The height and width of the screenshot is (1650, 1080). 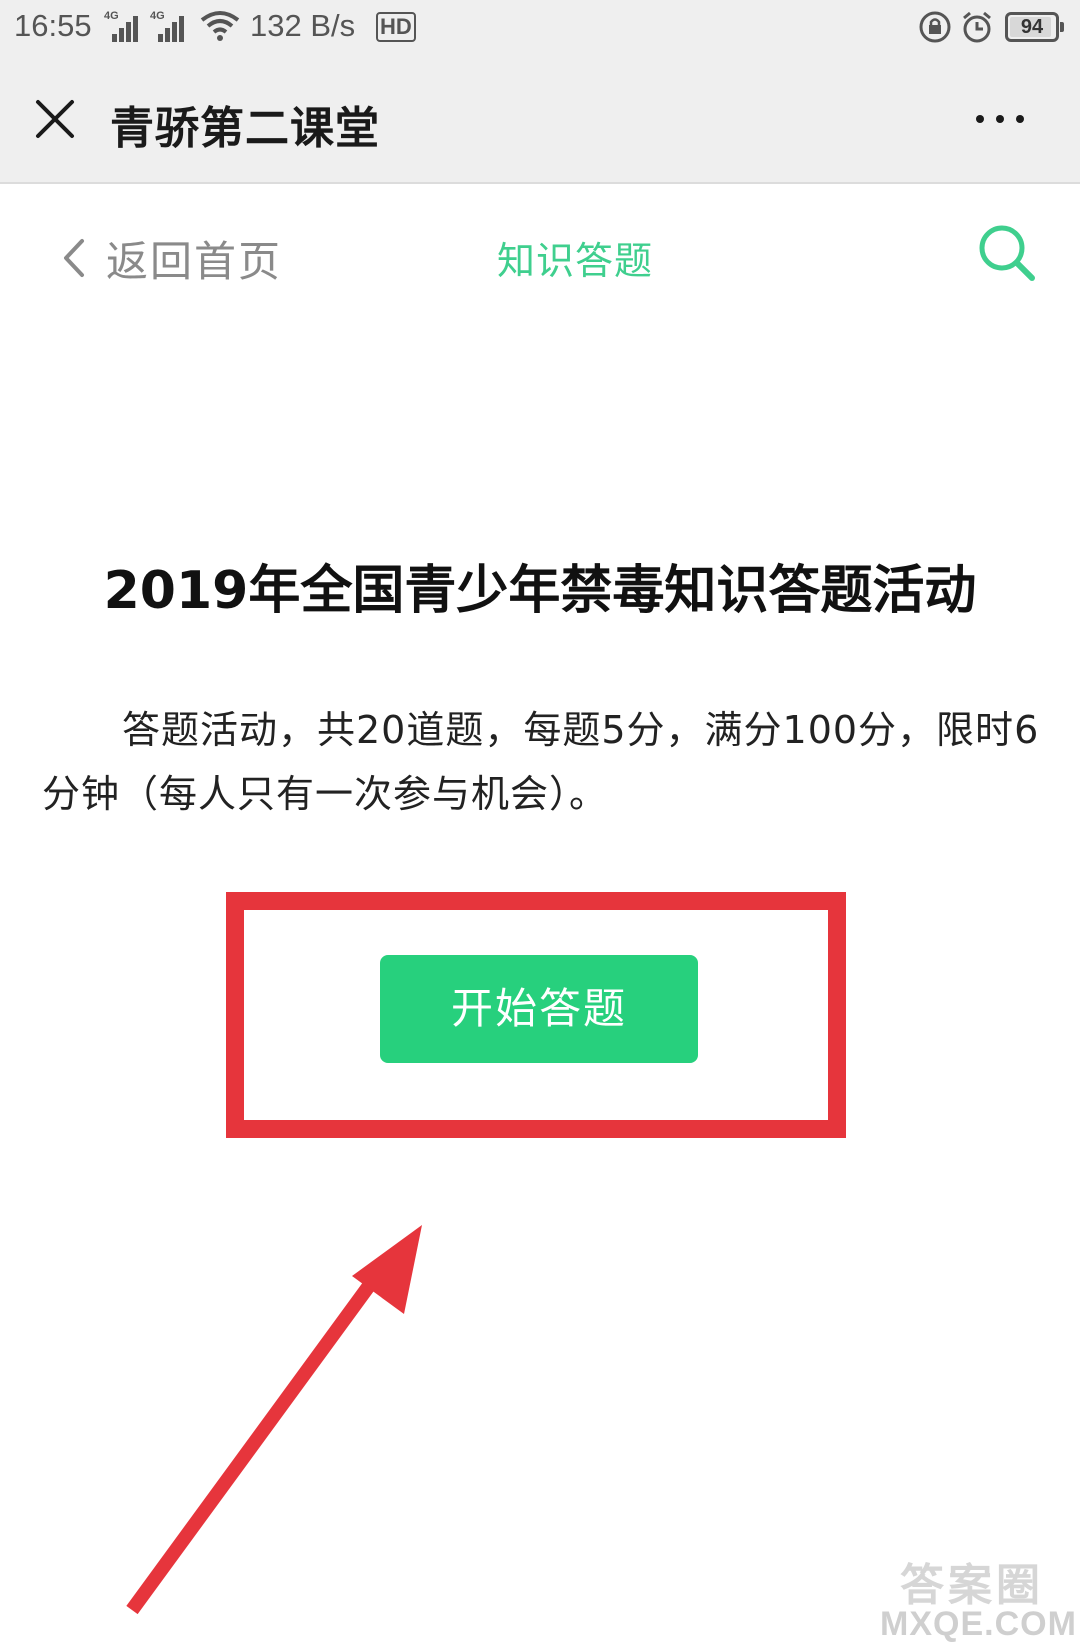 What do you see at coordinates (303, 25) in the screenshot?
I see `network-speed: 132 B/s` at bounding box center [303, 25].